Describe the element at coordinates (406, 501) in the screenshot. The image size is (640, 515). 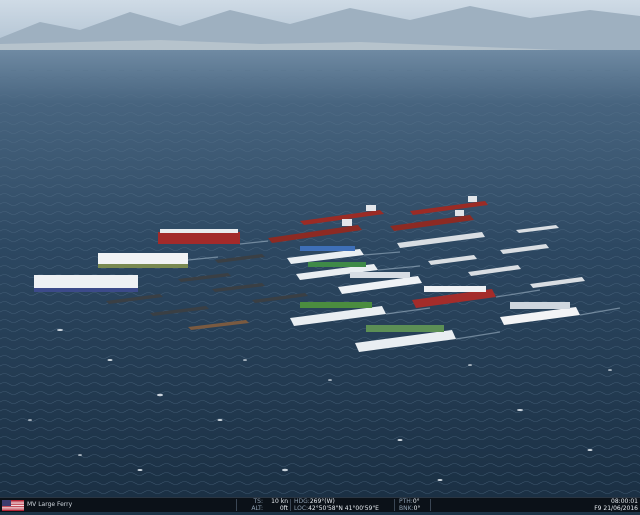
I see `pth-label: PTH:` at that location.